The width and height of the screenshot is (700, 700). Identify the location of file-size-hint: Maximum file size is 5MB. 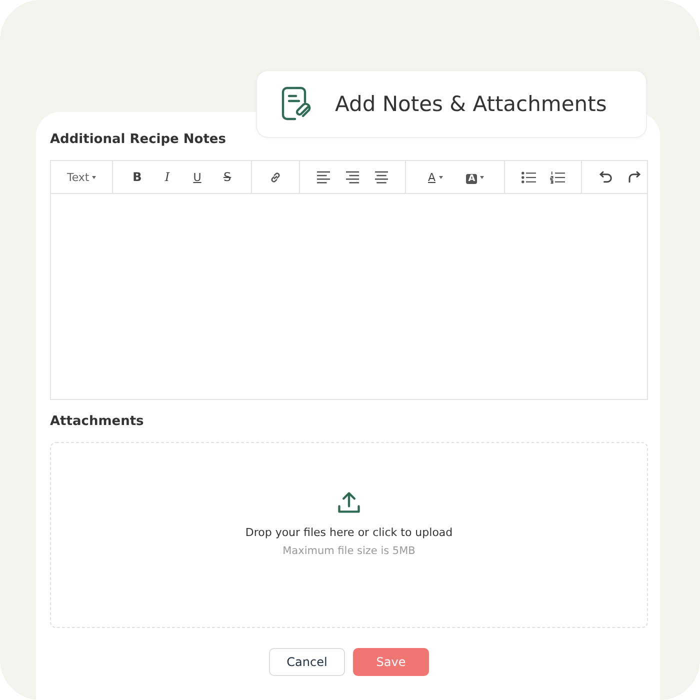
(349, 550).